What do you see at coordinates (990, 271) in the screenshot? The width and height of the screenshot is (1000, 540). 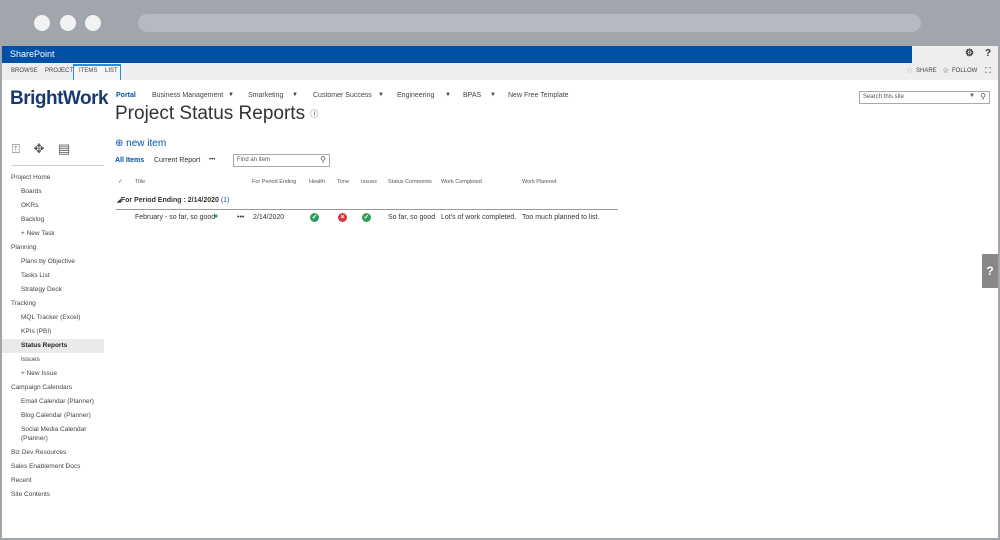 I see `help-tab: ?` at bounding box center [990, 271].